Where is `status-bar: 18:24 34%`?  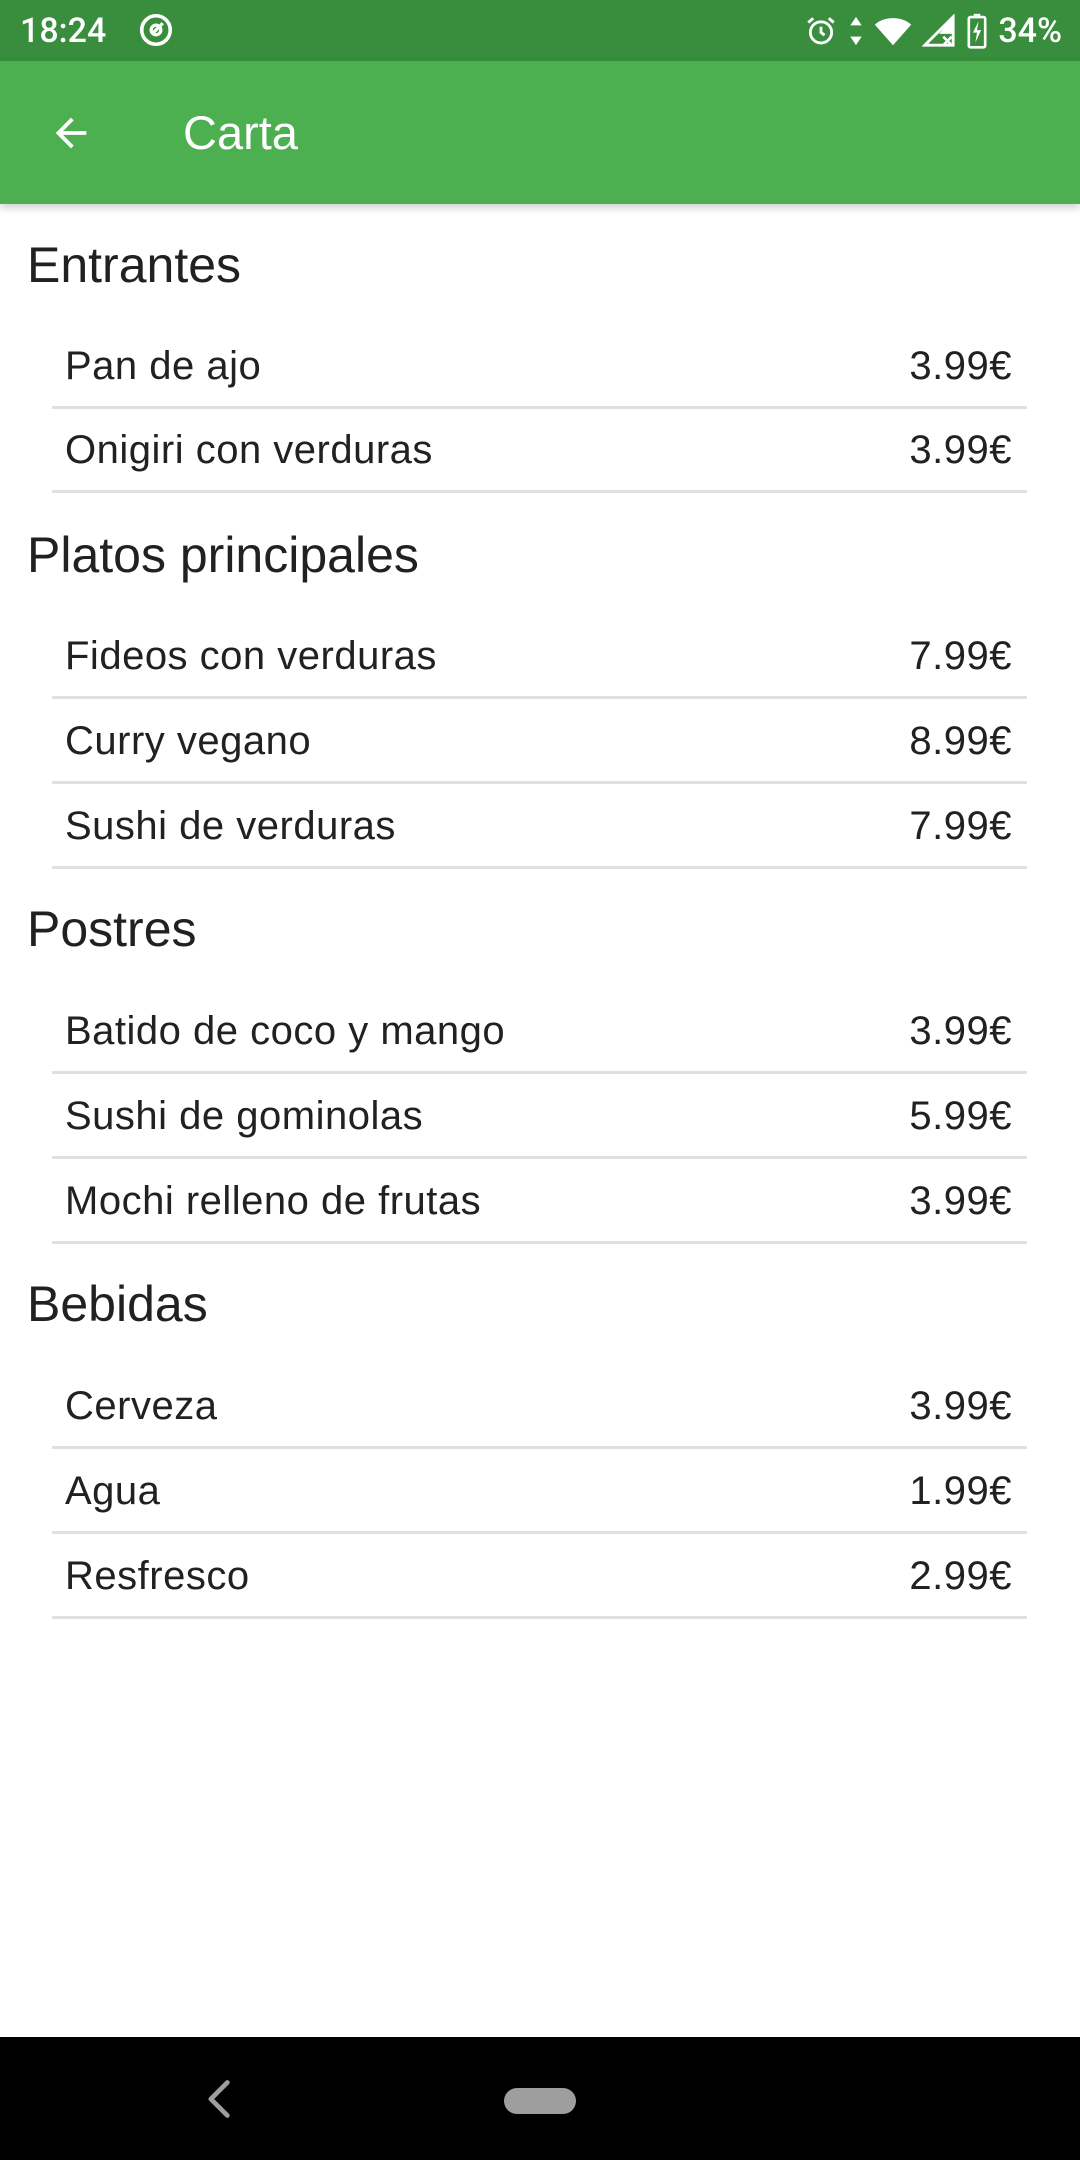 status-bar: 18:24 34% is located at coordinates (540, 30).